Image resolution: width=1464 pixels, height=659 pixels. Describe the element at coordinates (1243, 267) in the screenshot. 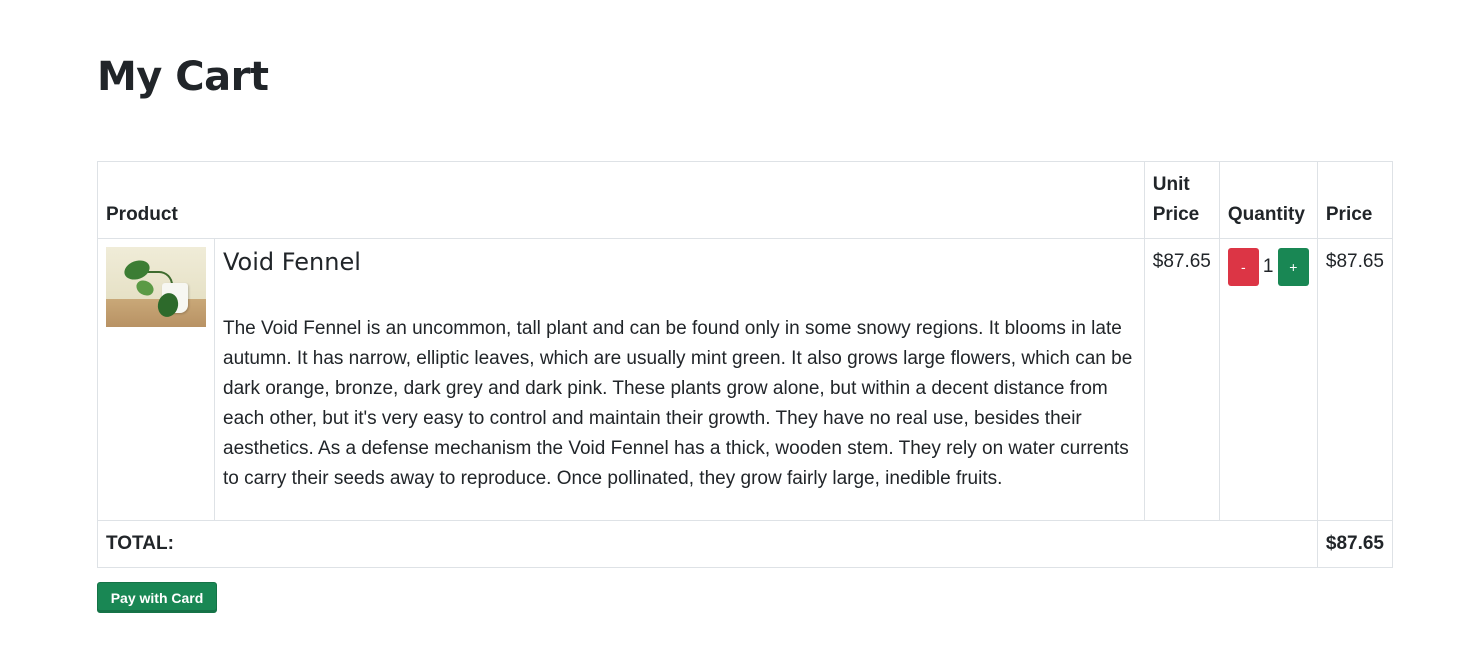

I see `decrement-button: -` at that location.